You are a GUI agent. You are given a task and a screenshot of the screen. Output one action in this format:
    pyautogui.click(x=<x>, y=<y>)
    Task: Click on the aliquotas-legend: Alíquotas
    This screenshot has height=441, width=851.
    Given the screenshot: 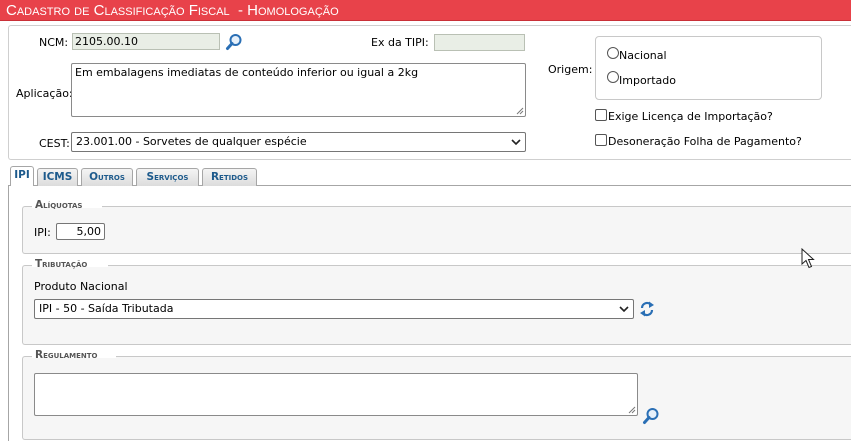 What is the action you would take?
    pyautogui.click(x=59, y=205)
    